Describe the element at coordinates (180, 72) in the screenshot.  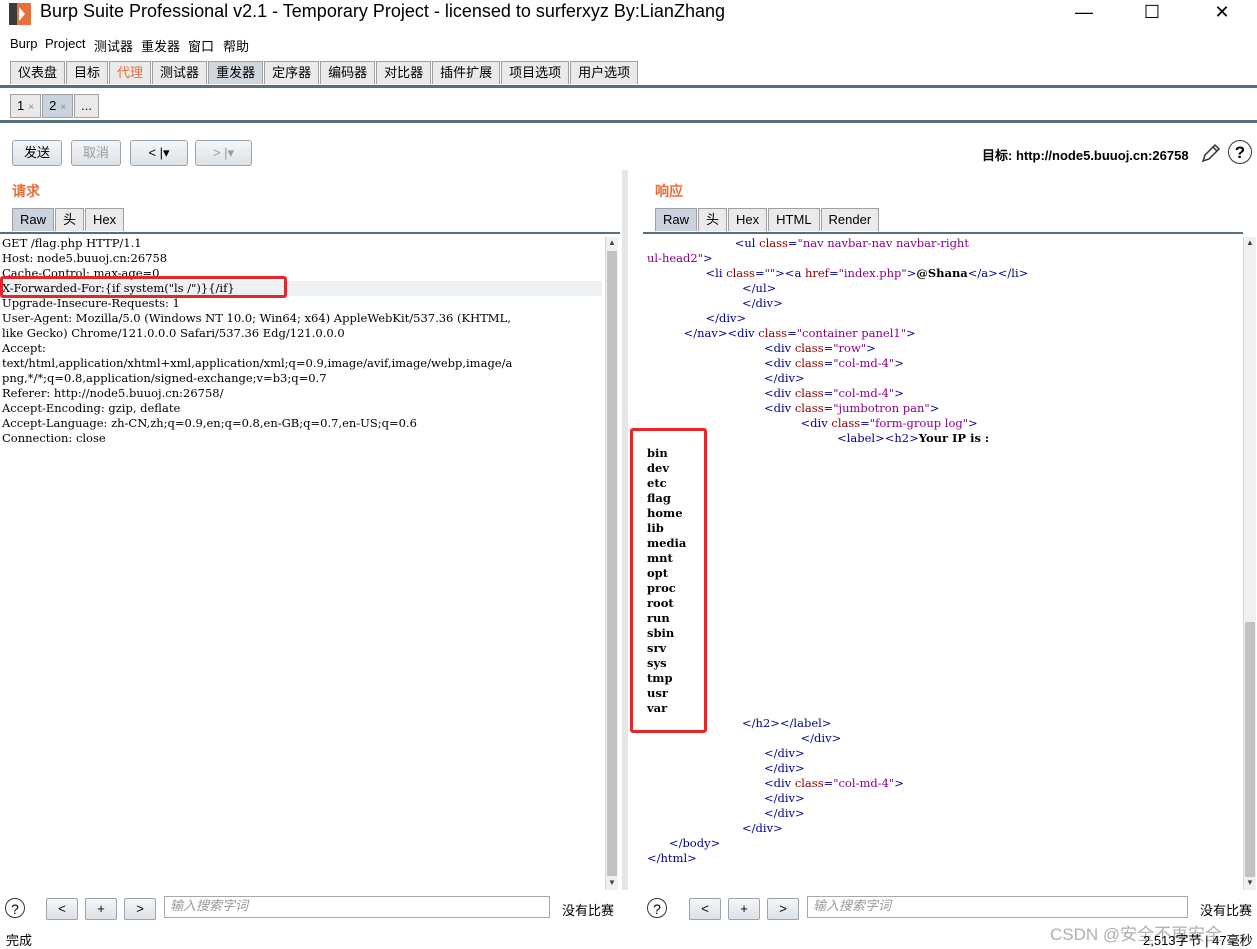
I see `tab-intruder: 测试器` at that location.